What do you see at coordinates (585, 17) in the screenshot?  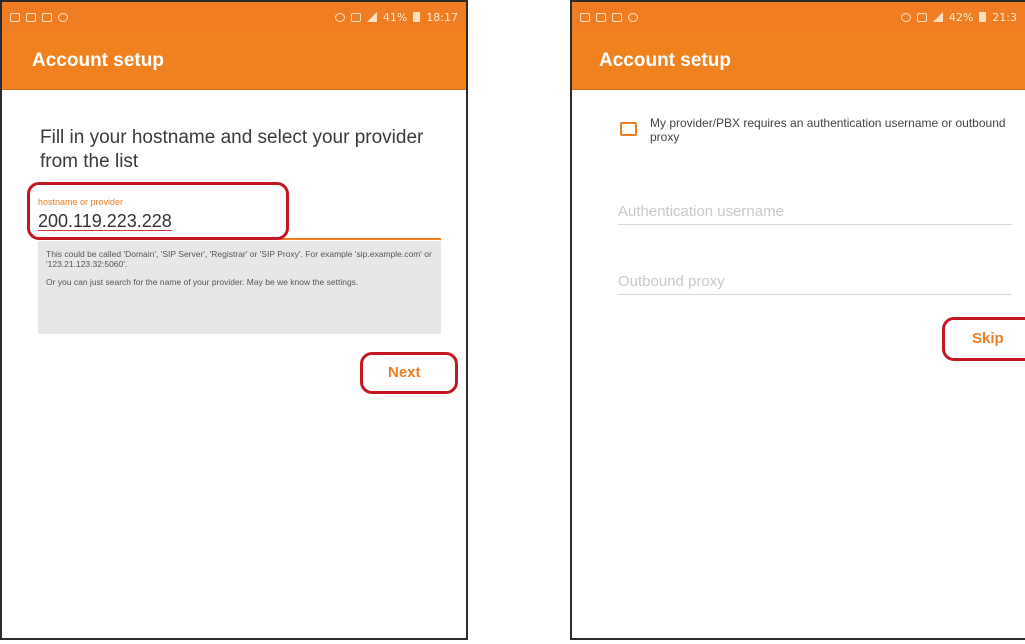 I see `email-icon` at bounding box center [585, 17].